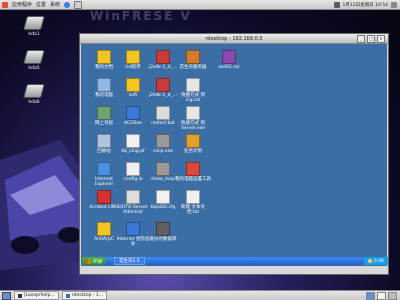 The image size is (400, 300). I want to click on tray-icon, so click(369, 261).